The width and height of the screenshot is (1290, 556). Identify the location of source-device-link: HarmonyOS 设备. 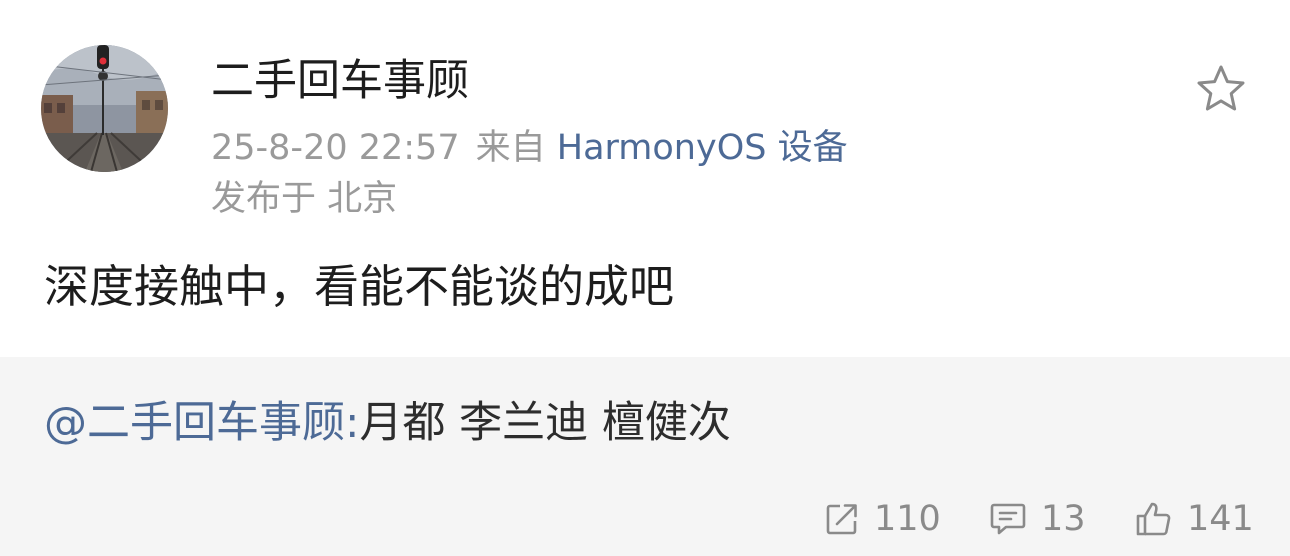
(702, 148).